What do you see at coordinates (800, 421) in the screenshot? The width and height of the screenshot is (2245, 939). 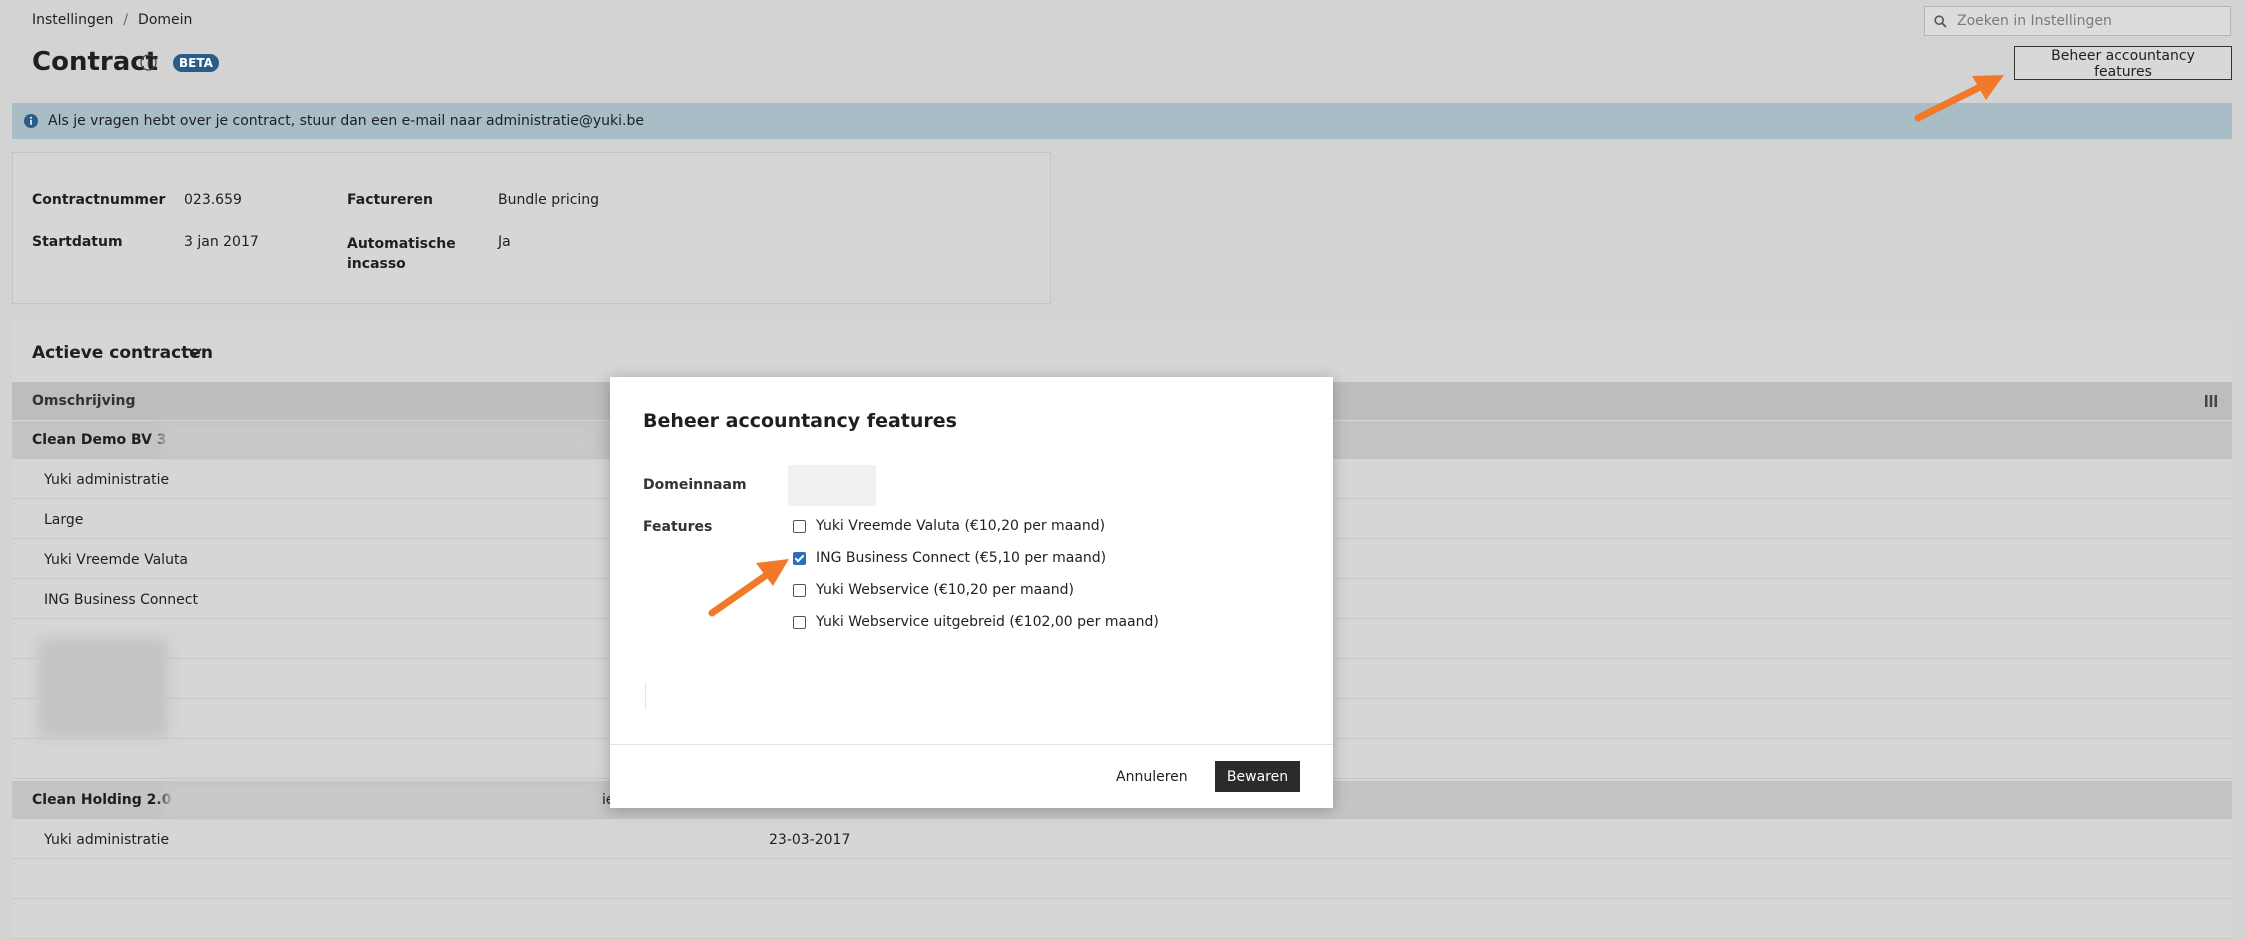 I see `dialog-title: Beheer accountancy features` at bounding box center [800, 421].